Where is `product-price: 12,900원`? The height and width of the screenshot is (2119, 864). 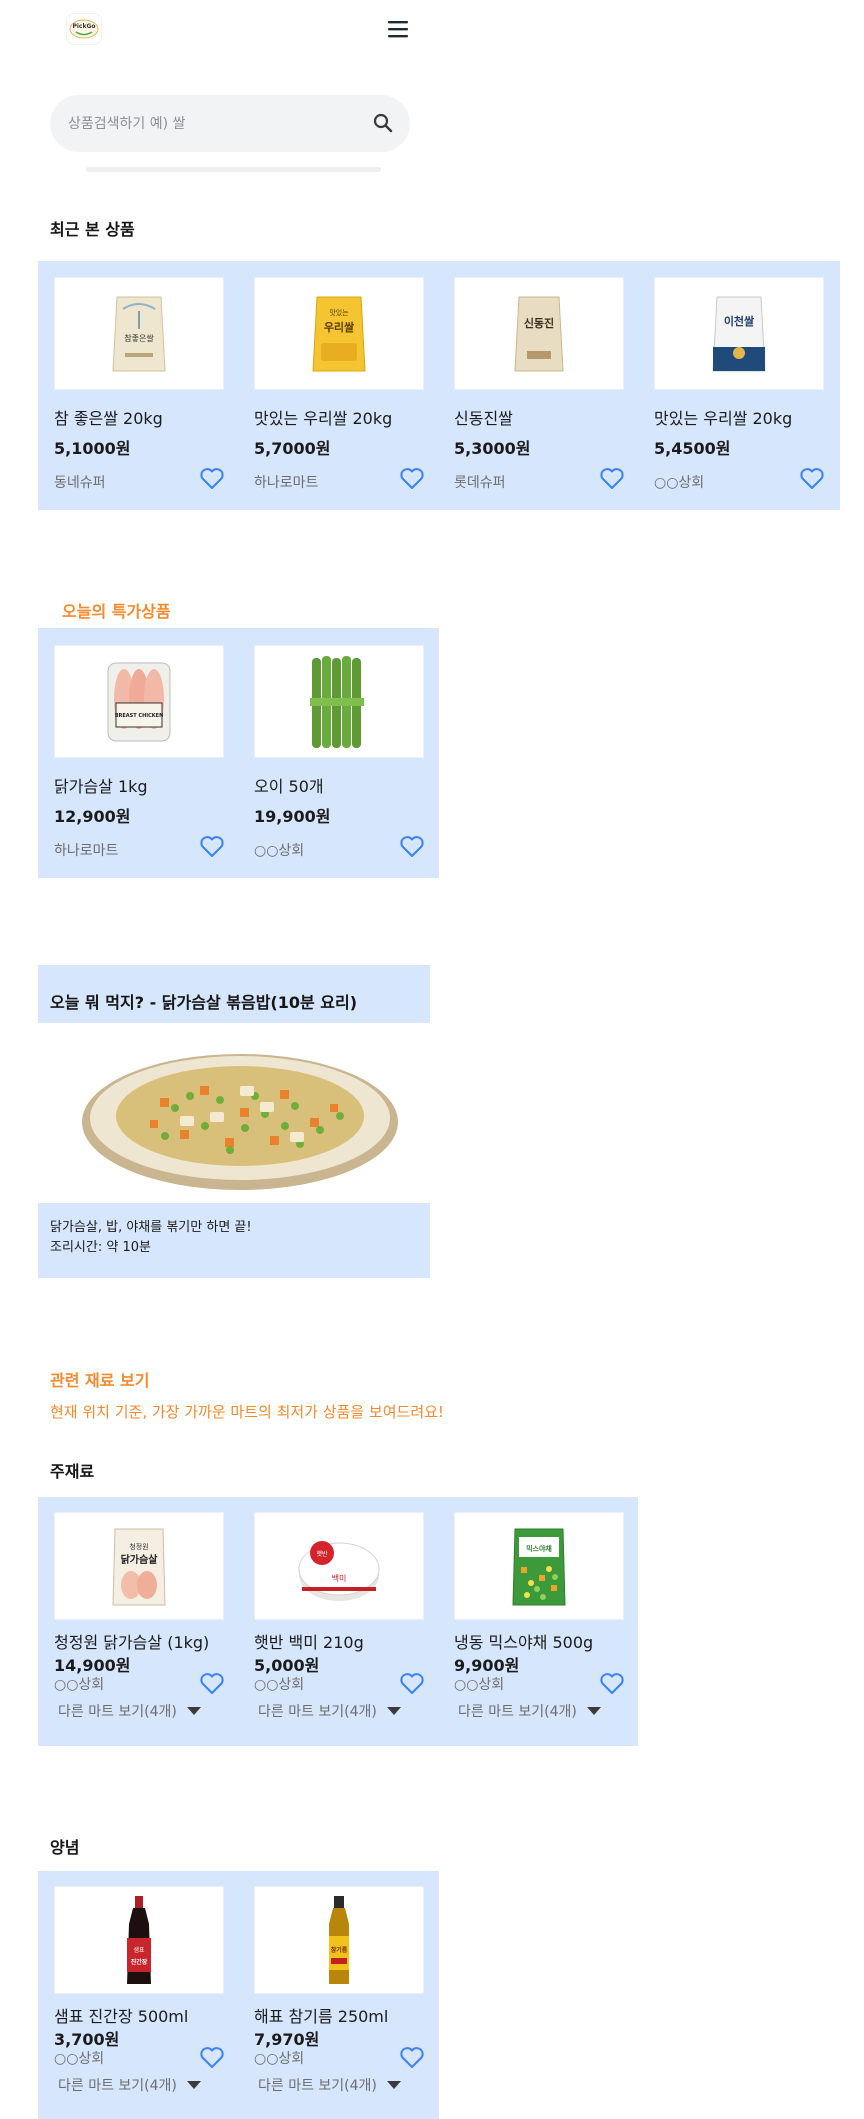 product-price: 12,900원 is located at coordinates (92, 816).